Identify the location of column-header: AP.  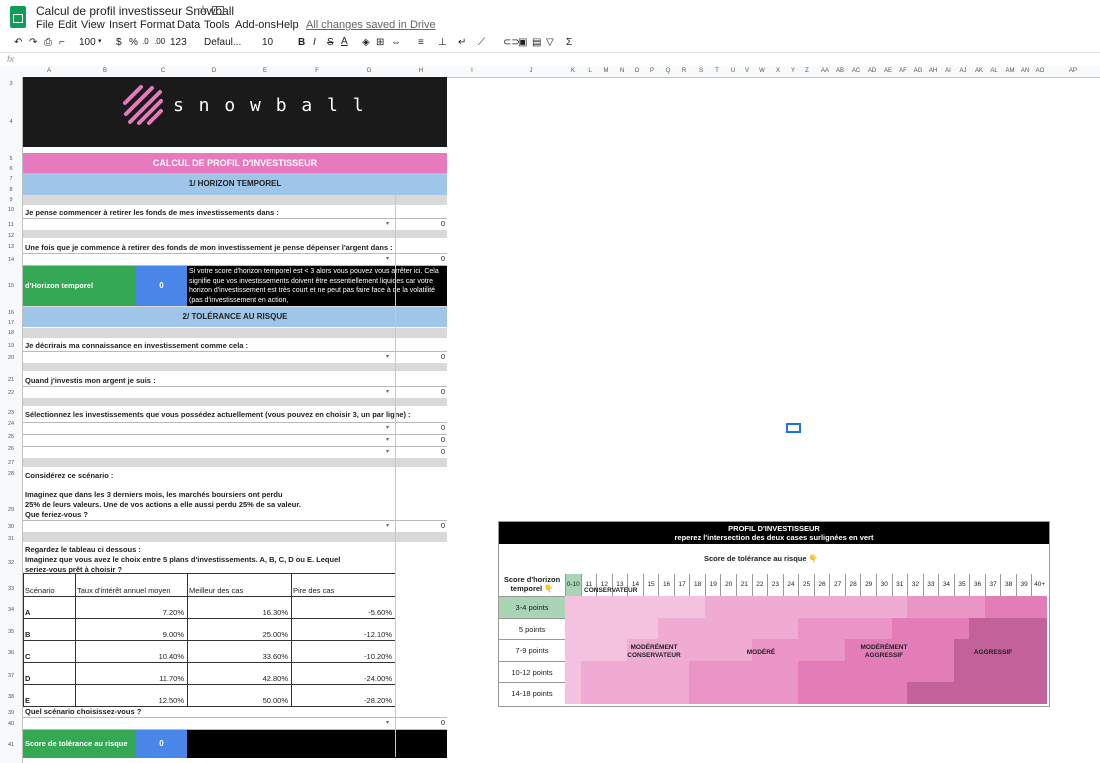
(1073, 71).